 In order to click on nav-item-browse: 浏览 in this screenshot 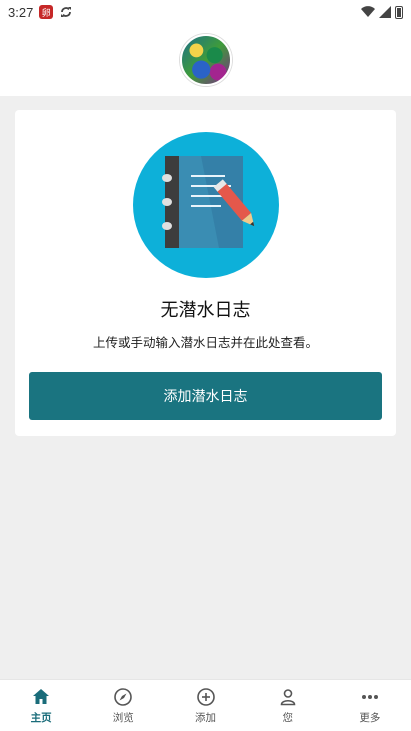, I will do `click(123, 705)`.